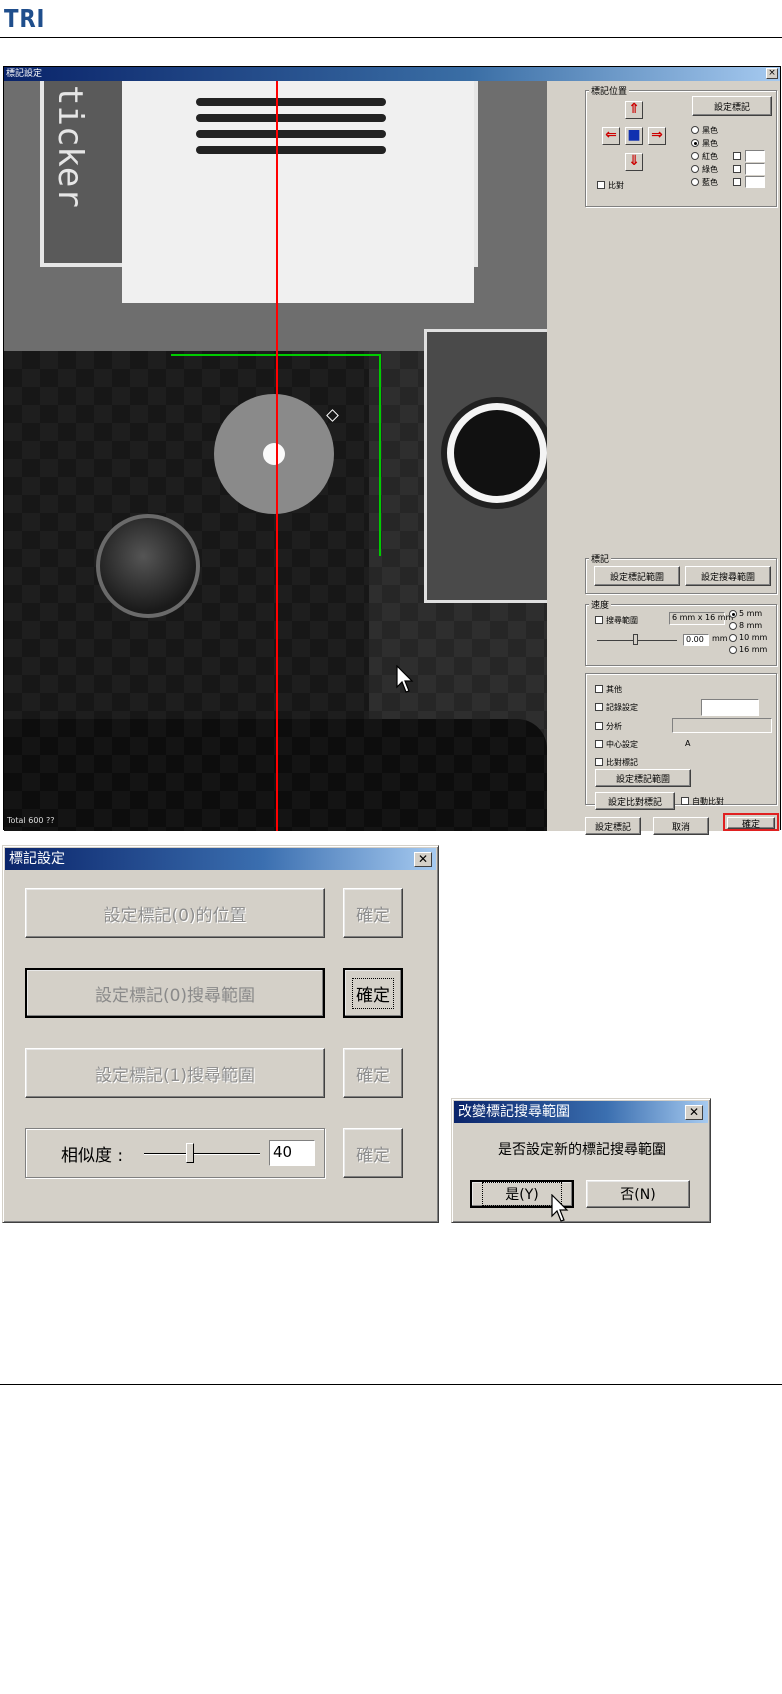 This screenshot has height=1694, width=782. Describe the element at coordinates (24, 74) in the screenshot. I see `window-title: 標記設定` at that location.